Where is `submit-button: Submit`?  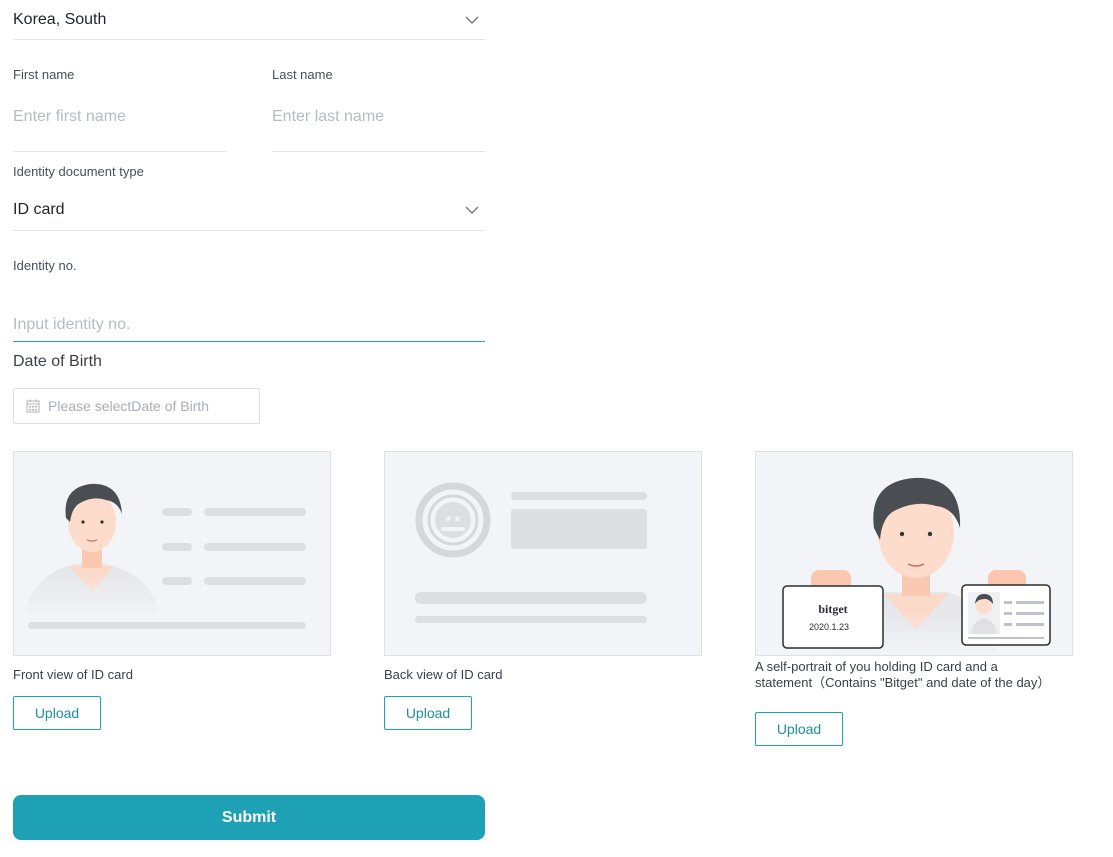
submit-button: Submit is located at coordinates (249, 817).